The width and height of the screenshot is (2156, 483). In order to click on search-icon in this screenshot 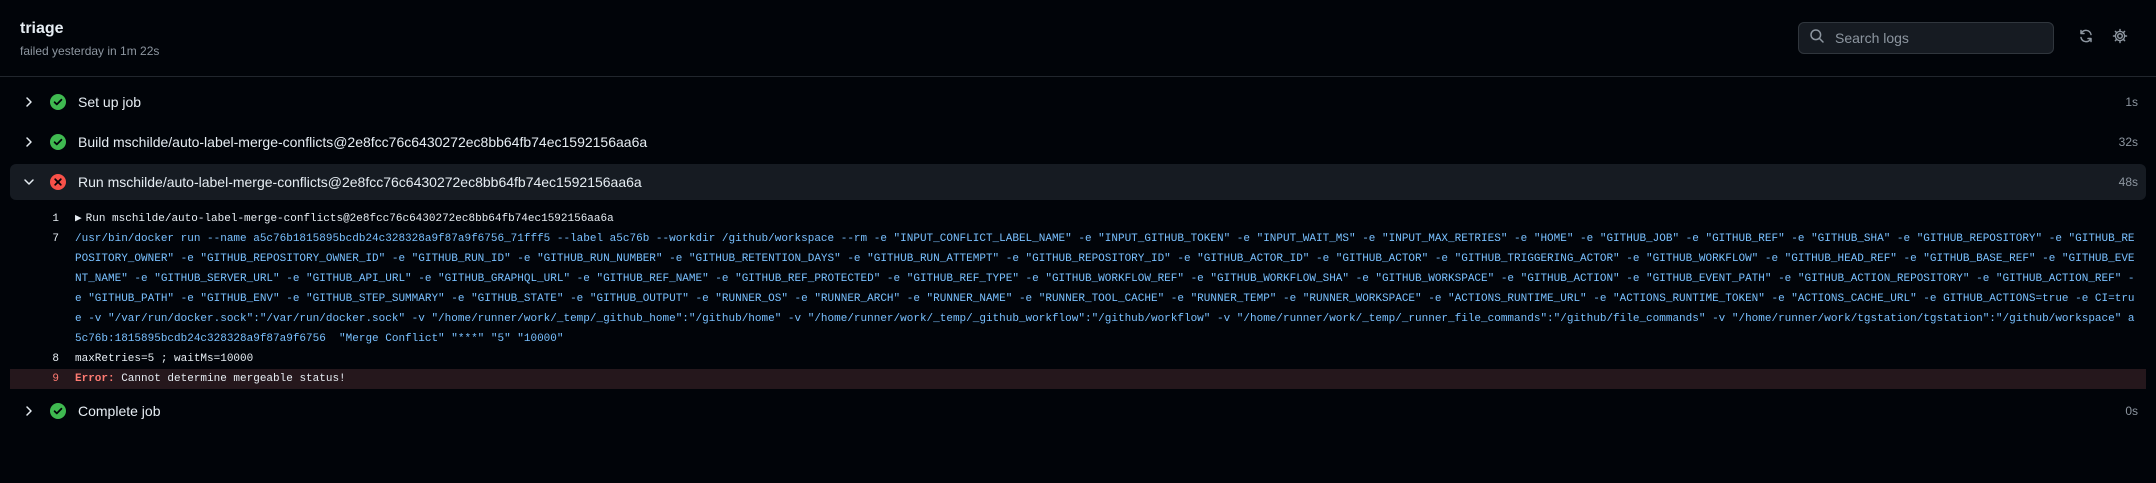, I will do `click(1817, 38)`.